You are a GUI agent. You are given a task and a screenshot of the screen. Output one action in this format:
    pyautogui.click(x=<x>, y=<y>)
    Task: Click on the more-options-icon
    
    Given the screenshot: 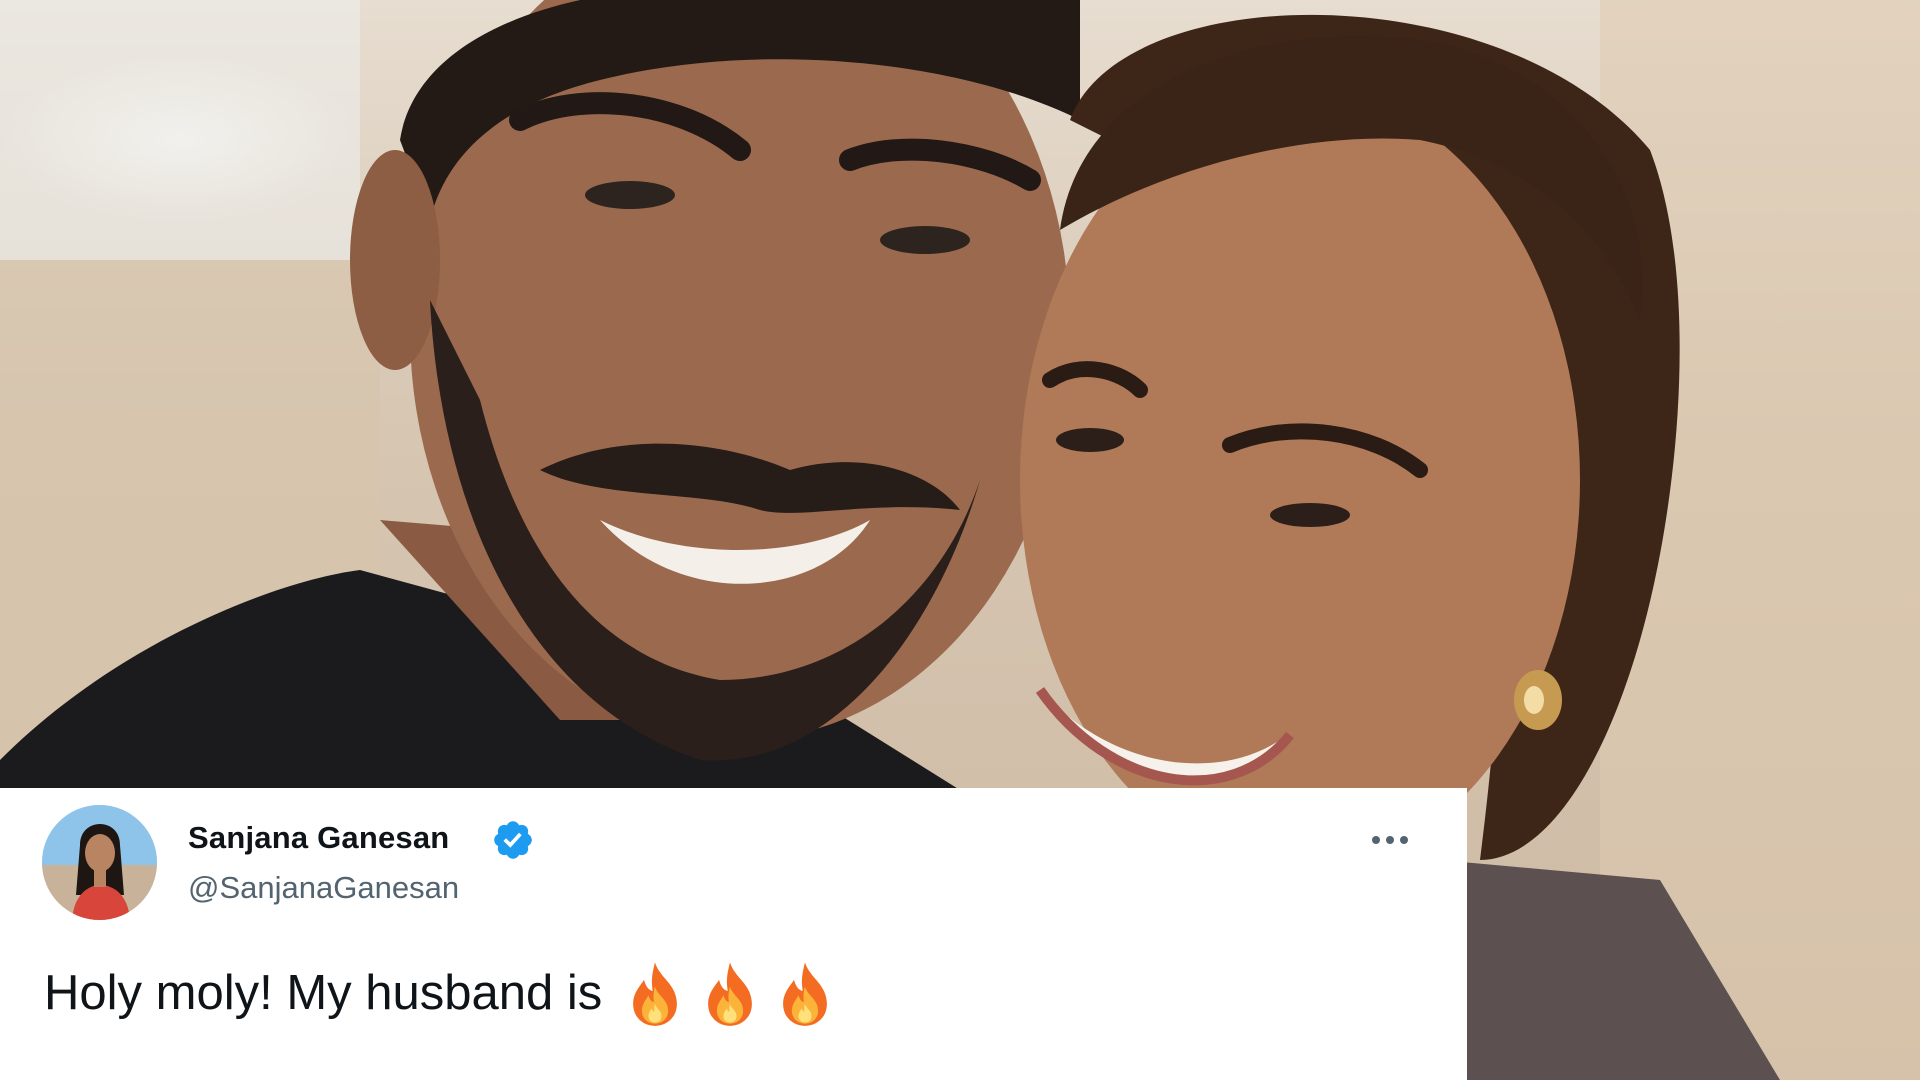 What is the action you would take?
    pyautogui.click(x=1390, y=840)
    